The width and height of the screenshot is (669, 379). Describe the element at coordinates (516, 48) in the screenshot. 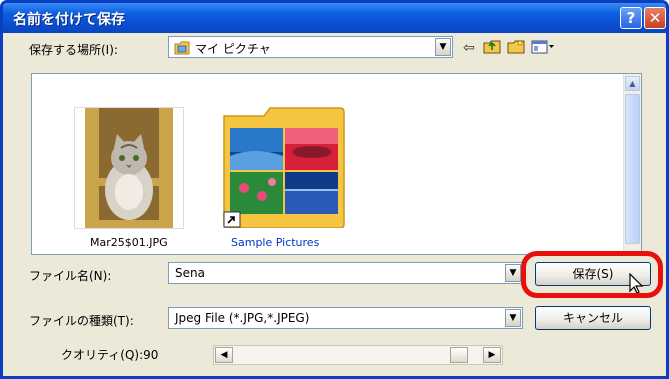

I see `new-folder-icon` at that location.